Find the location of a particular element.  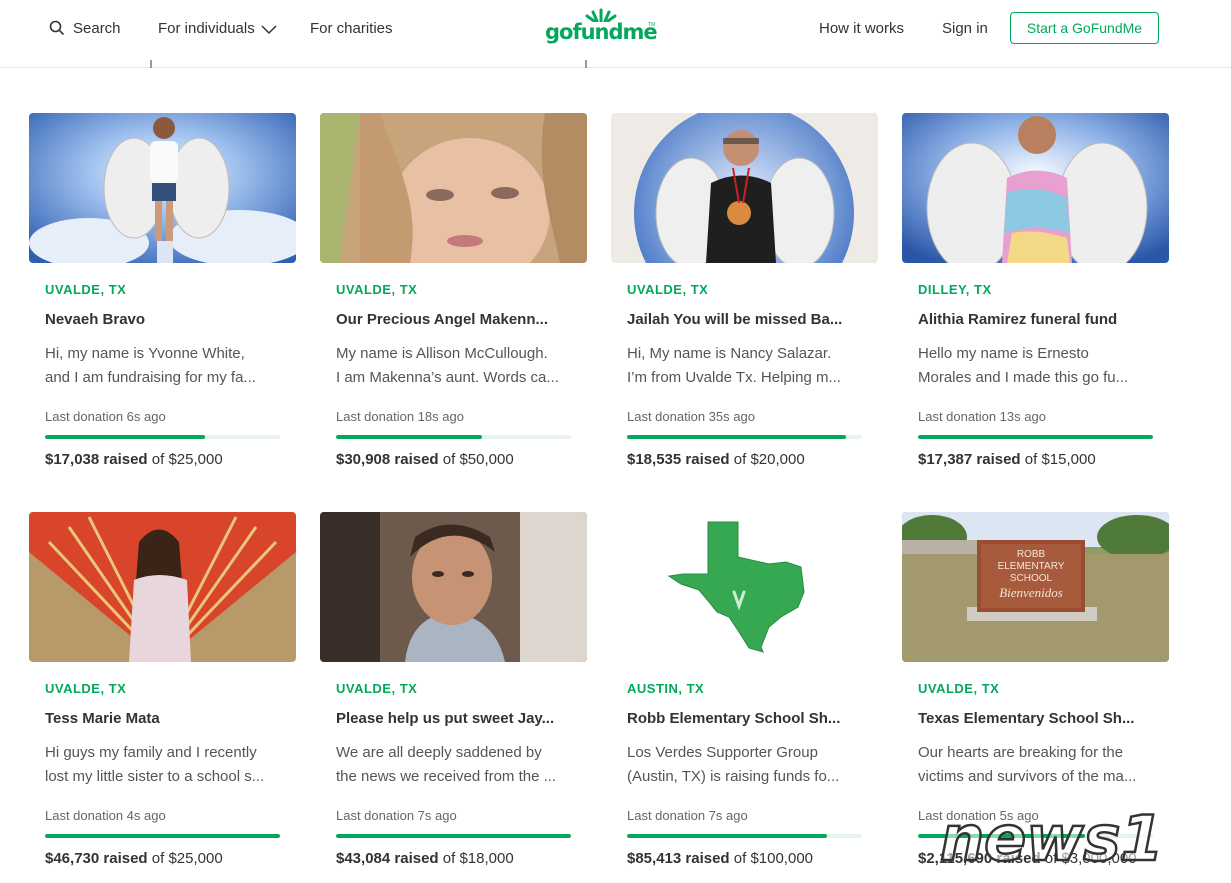

gofundme-logo: gofundme TM is located at coordinates (601, 26).